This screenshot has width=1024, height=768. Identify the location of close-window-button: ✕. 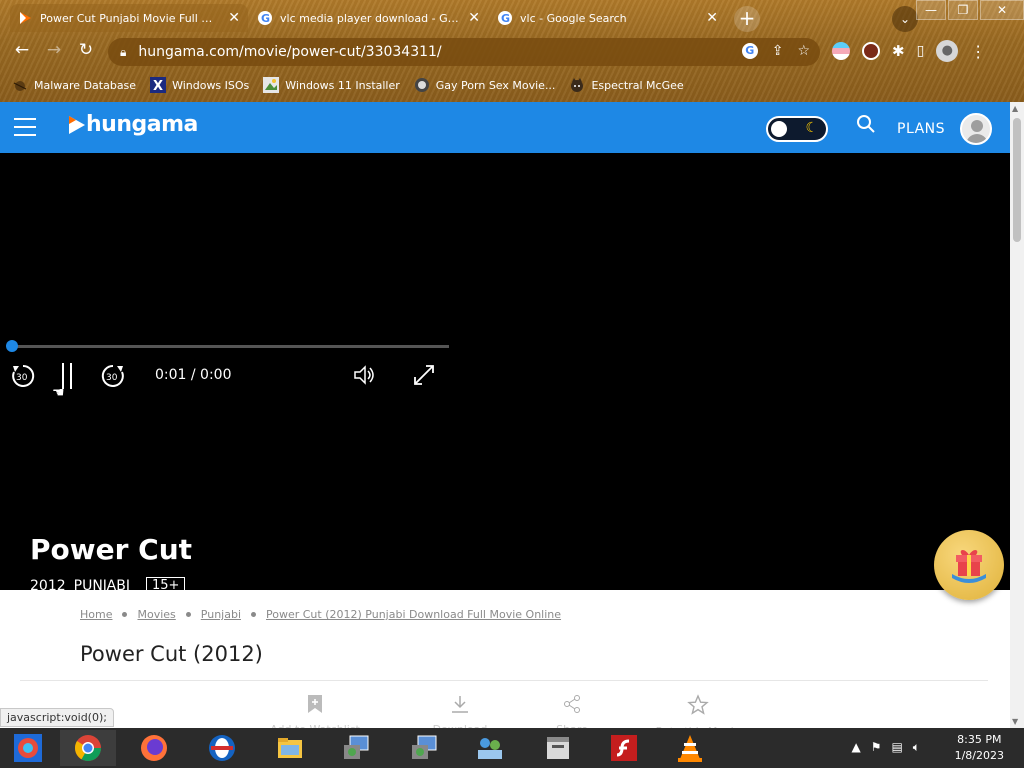
(1002, 10).